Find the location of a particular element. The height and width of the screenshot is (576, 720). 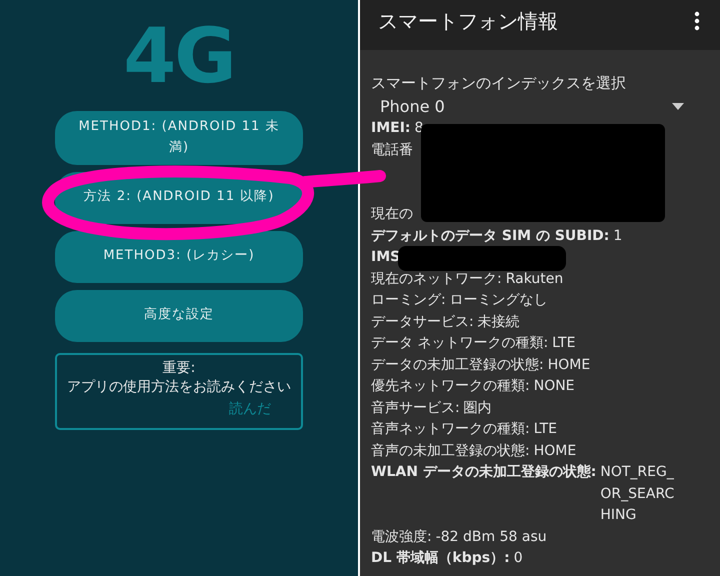

info-value: ローミングなし is located at coordinates (499, 300).